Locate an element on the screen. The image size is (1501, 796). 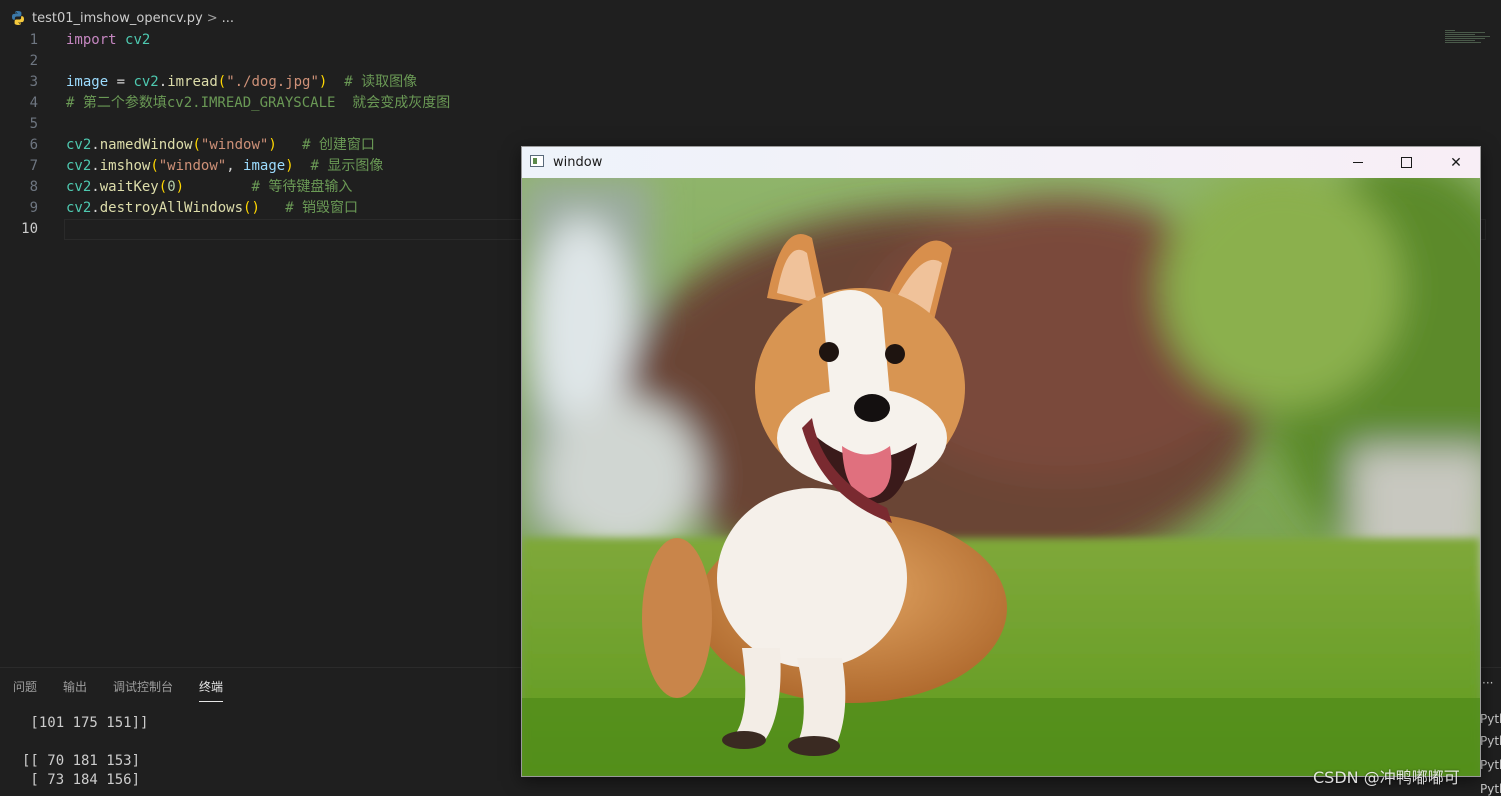
window-app-icon is located at coordinates (537, 161).